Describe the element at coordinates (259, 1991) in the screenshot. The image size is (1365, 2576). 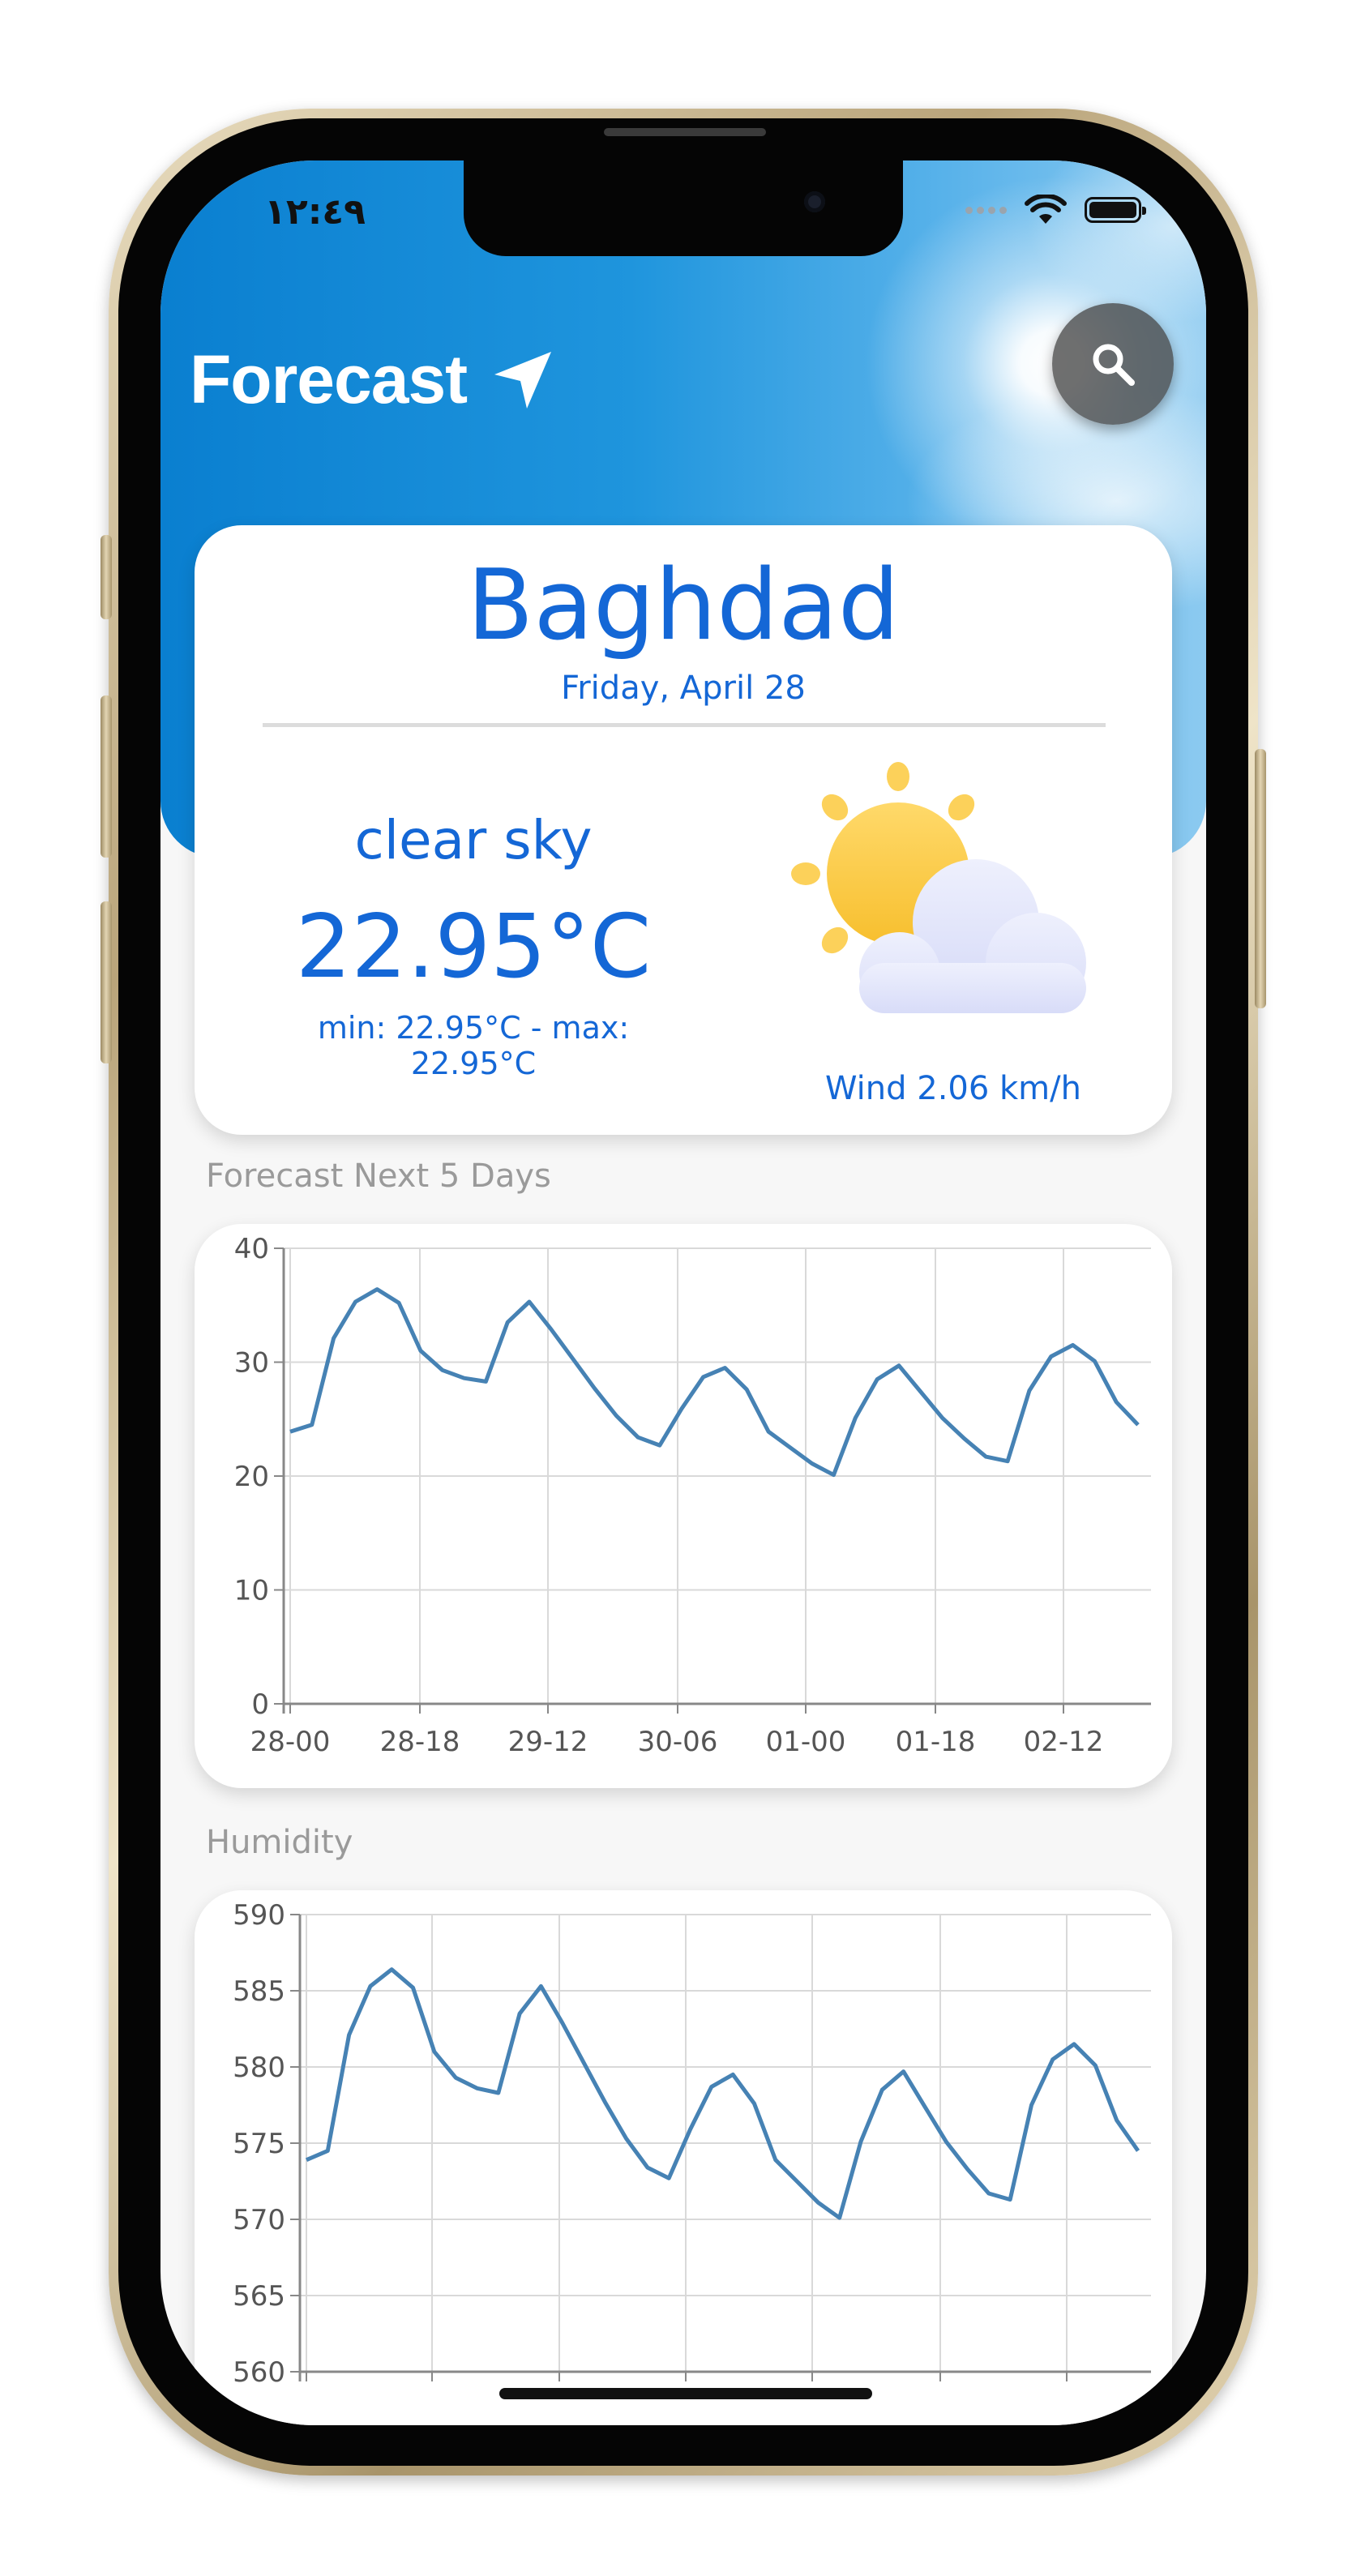
I see `y-tick-label: 585` at that location.